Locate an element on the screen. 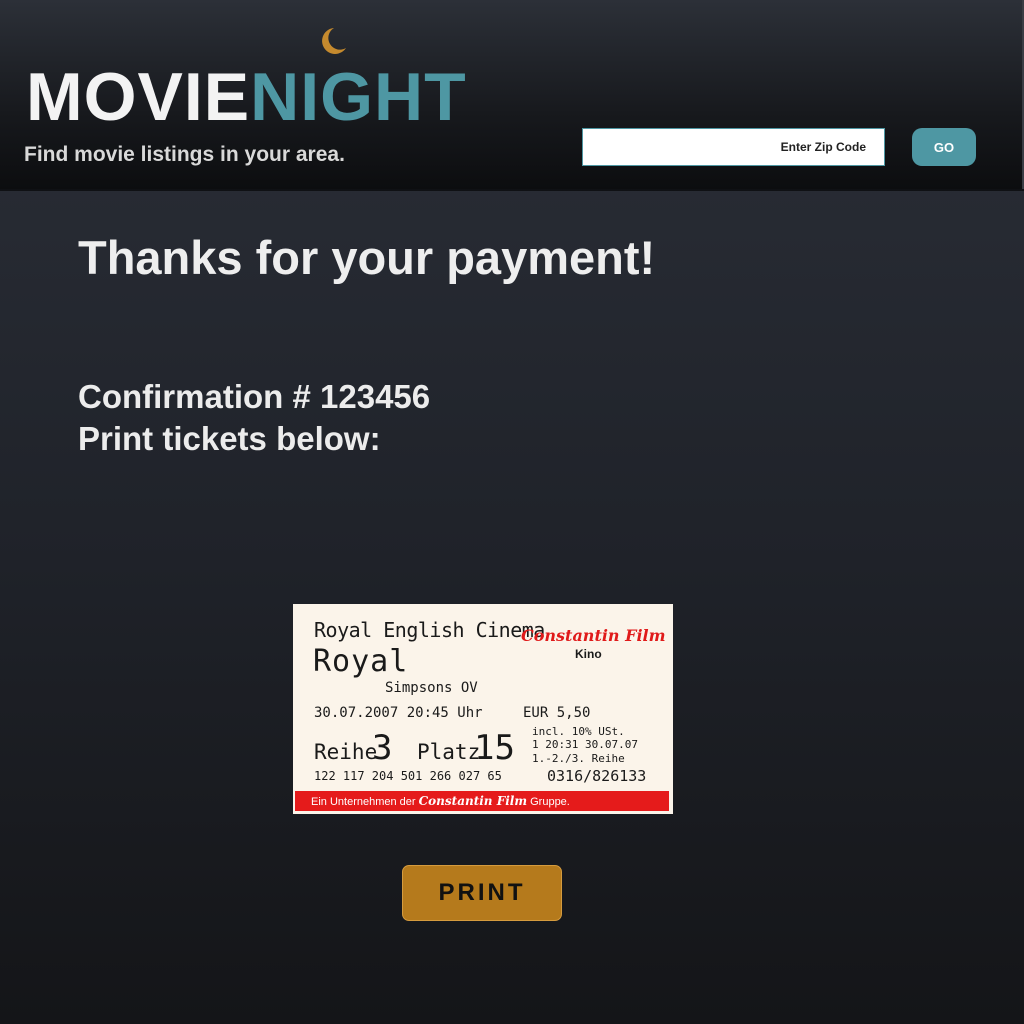  ticket-footer-suffix: Gruppe. is located at coordinates (550, 802).